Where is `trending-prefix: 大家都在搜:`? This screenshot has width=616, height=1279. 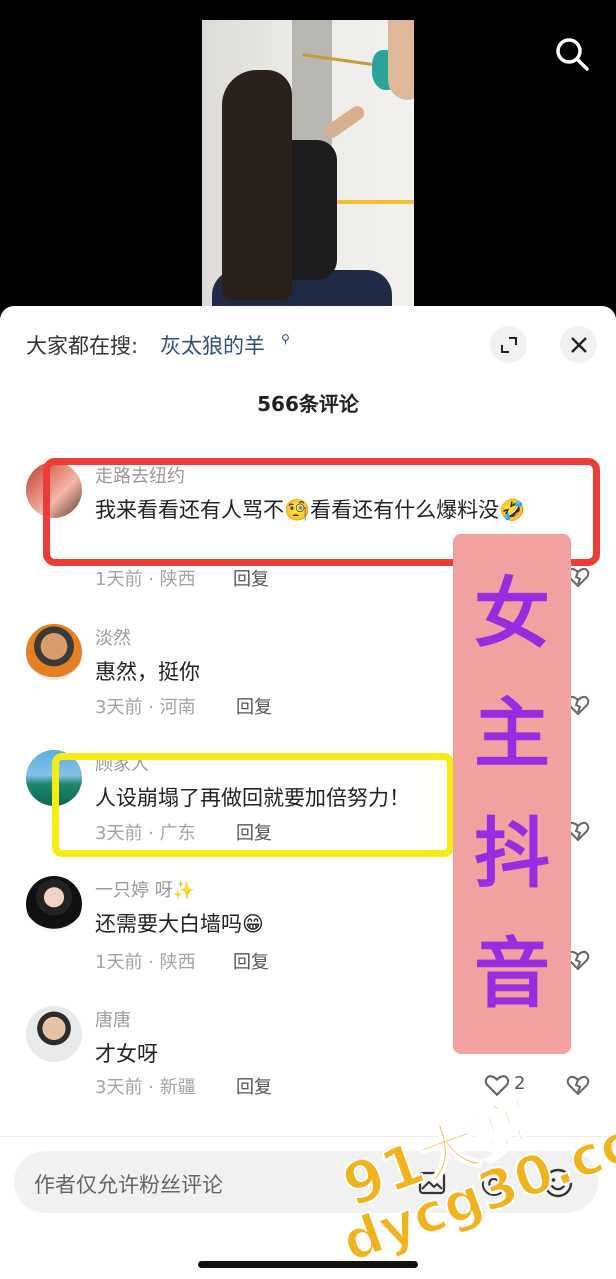 trending-prefix: 大家都在搜: is located at coordinates (82, 346).